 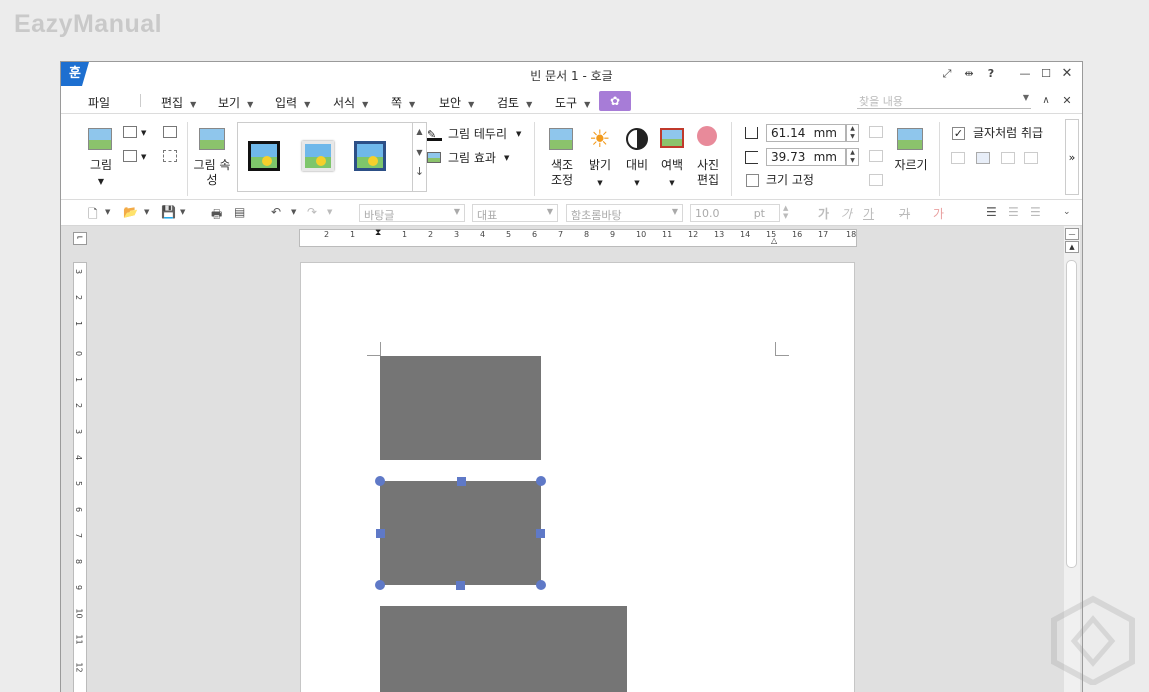 What do you see at coordinates (170, 156) in the screenshot?
I see `select-picture-icon` at bounding box center [170, 156].